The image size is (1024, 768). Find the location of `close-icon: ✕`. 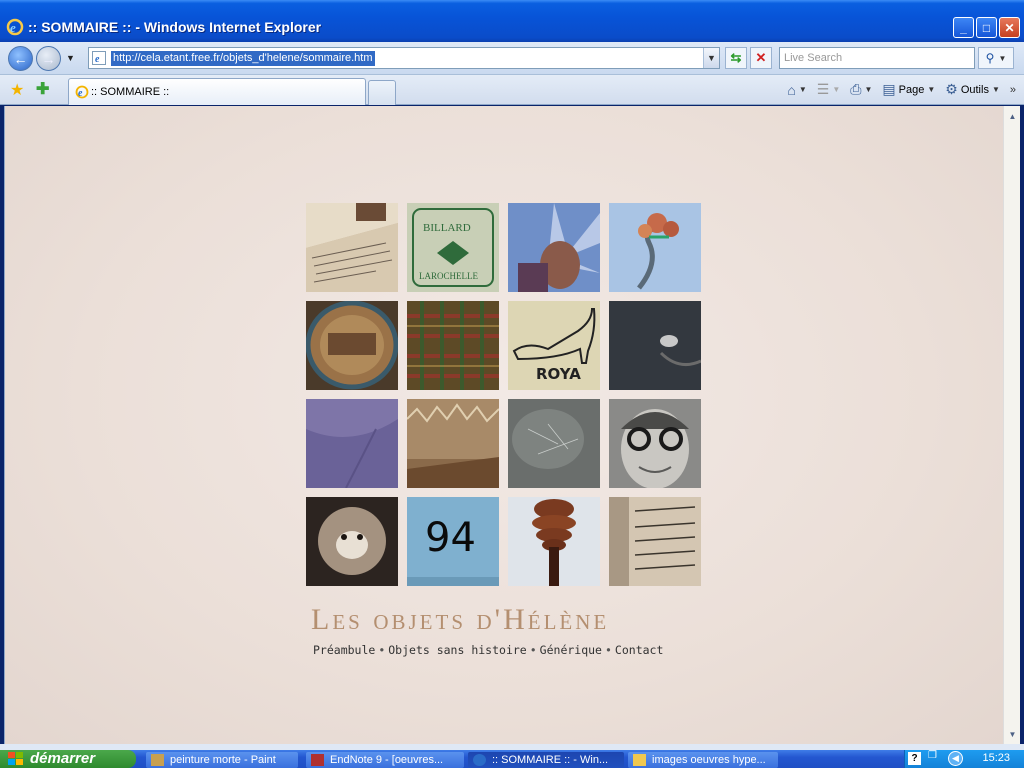

close-icon: ✕ is located at coordinates (1009, 27).